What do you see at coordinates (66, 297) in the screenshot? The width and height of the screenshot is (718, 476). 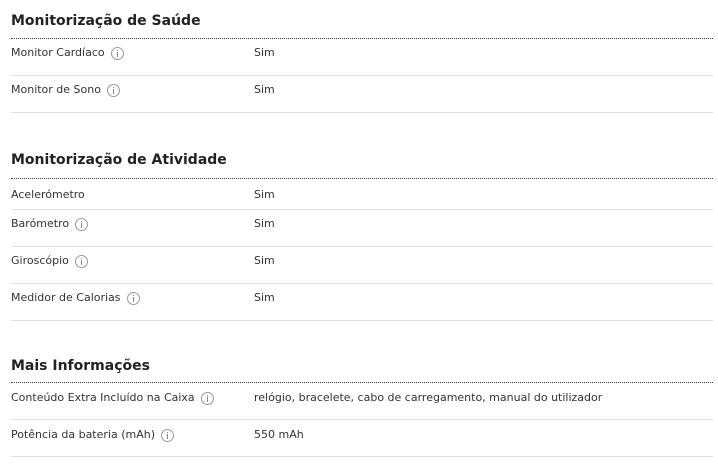 I see `spec-label: Medidor de Calorias` at bounding box center [66, 297].